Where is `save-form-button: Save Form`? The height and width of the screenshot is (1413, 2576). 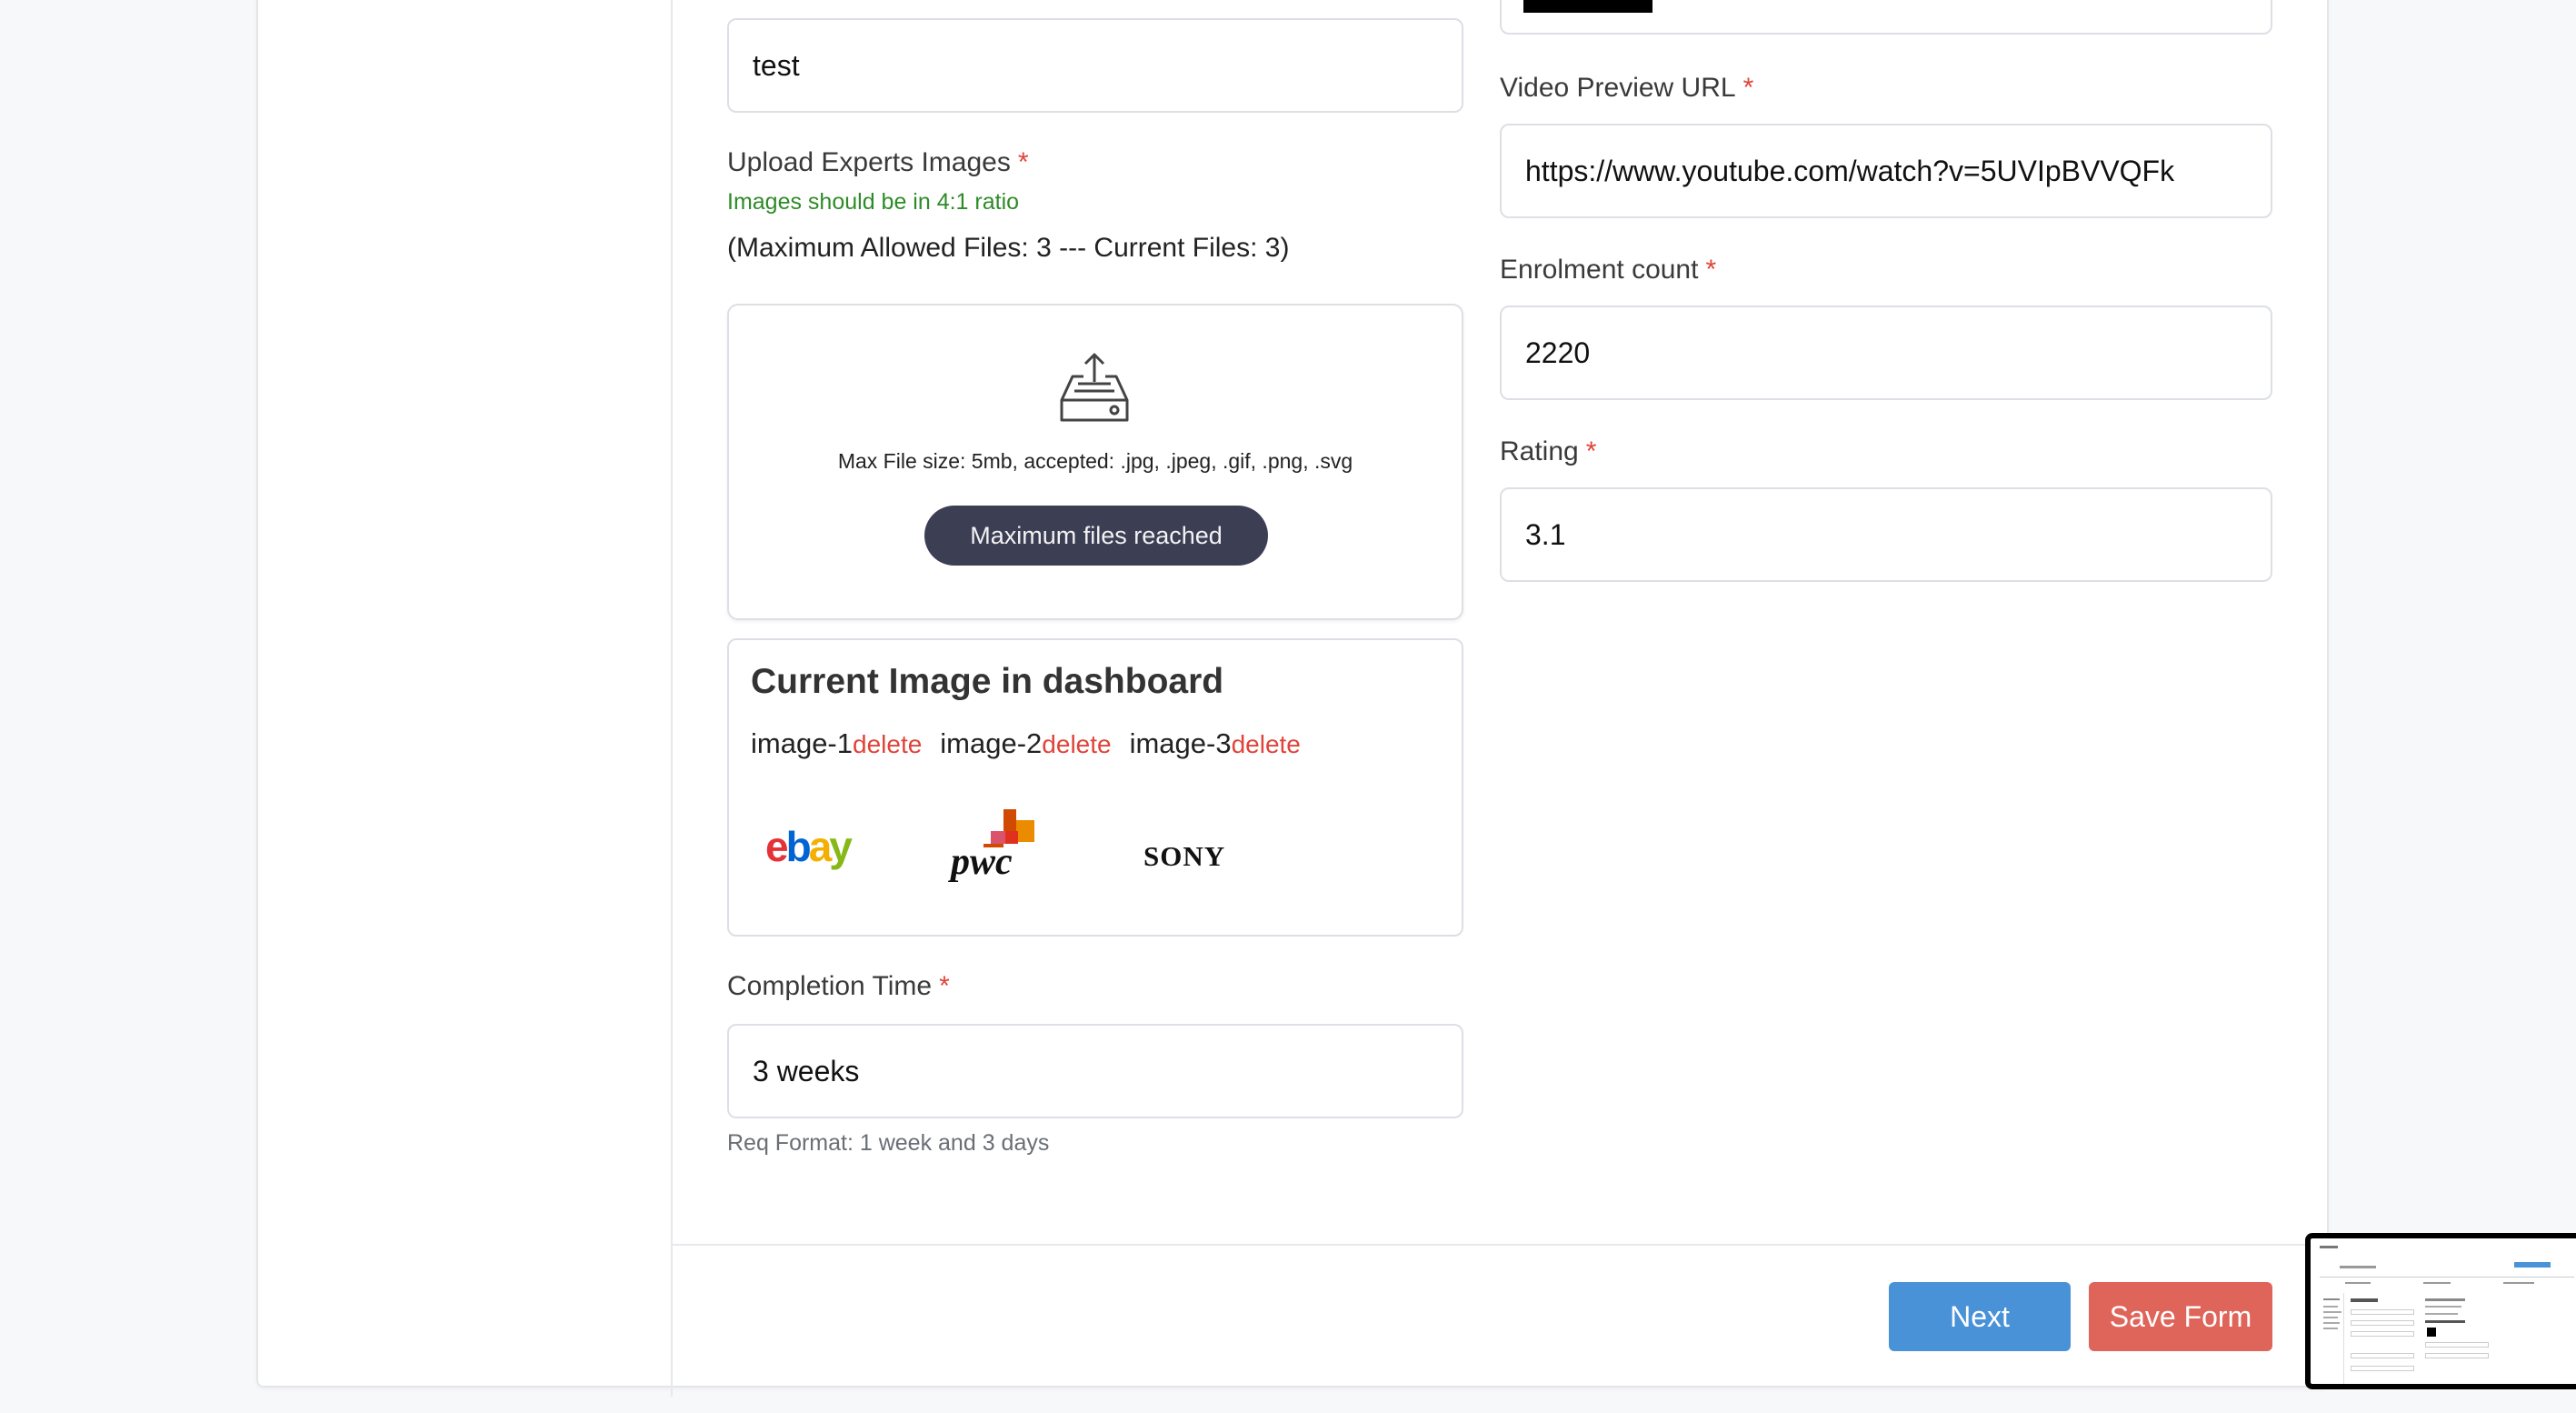
save-form-button: Save Form is located at coordinates (2180, 1316).